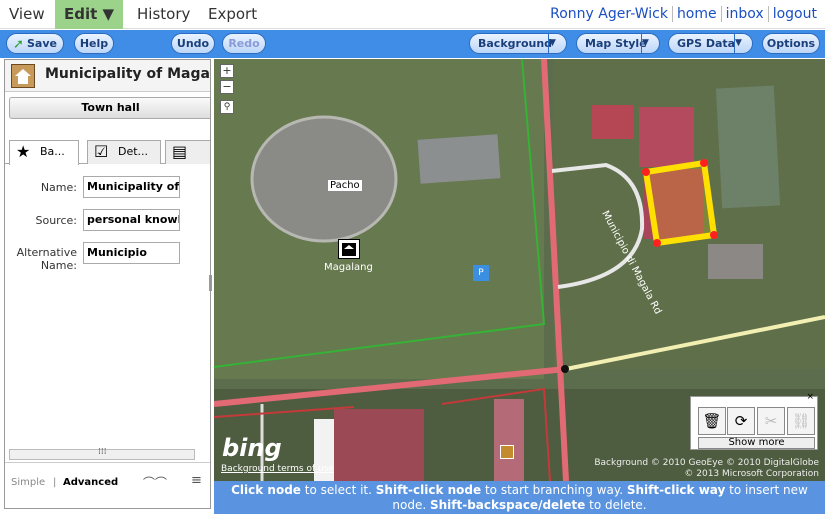  I want to click on poi-icon, so click(507, 452).